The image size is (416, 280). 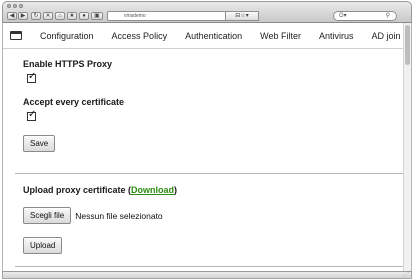 What do you see at coordinates (406, 275) in the screenshot?
I see `resize-grip-icon: ⋰` at bounding box center [406, 275].